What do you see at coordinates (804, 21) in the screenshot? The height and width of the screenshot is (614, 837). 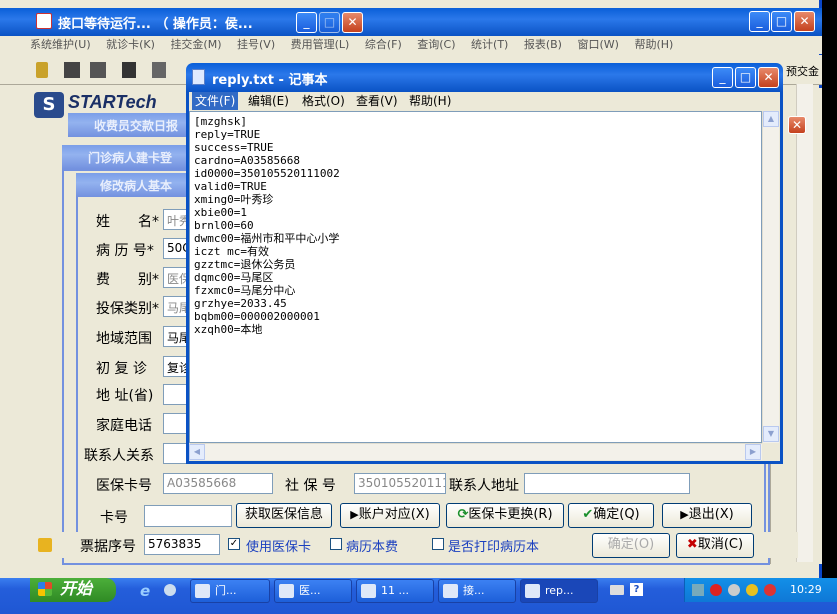 I see `main-close-button: ✕` at bounding box center [804, 21].